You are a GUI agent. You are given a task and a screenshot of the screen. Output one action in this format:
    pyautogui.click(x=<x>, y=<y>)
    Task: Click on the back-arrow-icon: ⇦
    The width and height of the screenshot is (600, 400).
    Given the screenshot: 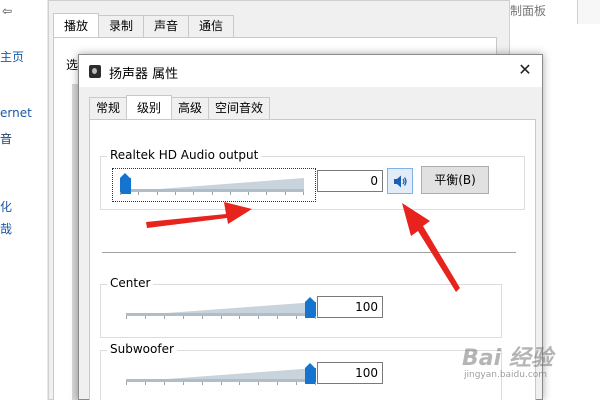 What is the action you would take?
    pyautogui.click(x=7, y=11)
    